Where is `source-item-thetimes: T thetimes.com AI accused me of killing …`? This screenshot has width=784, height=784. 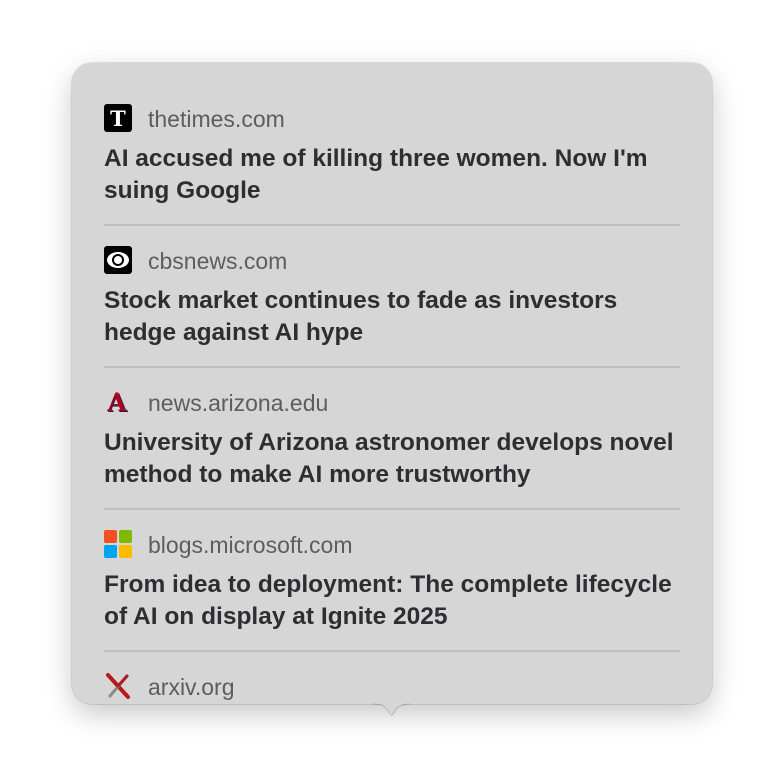 source-item-thetimes: T thetimes.com AI accused me of killing … is located at coordinates (392, 134).